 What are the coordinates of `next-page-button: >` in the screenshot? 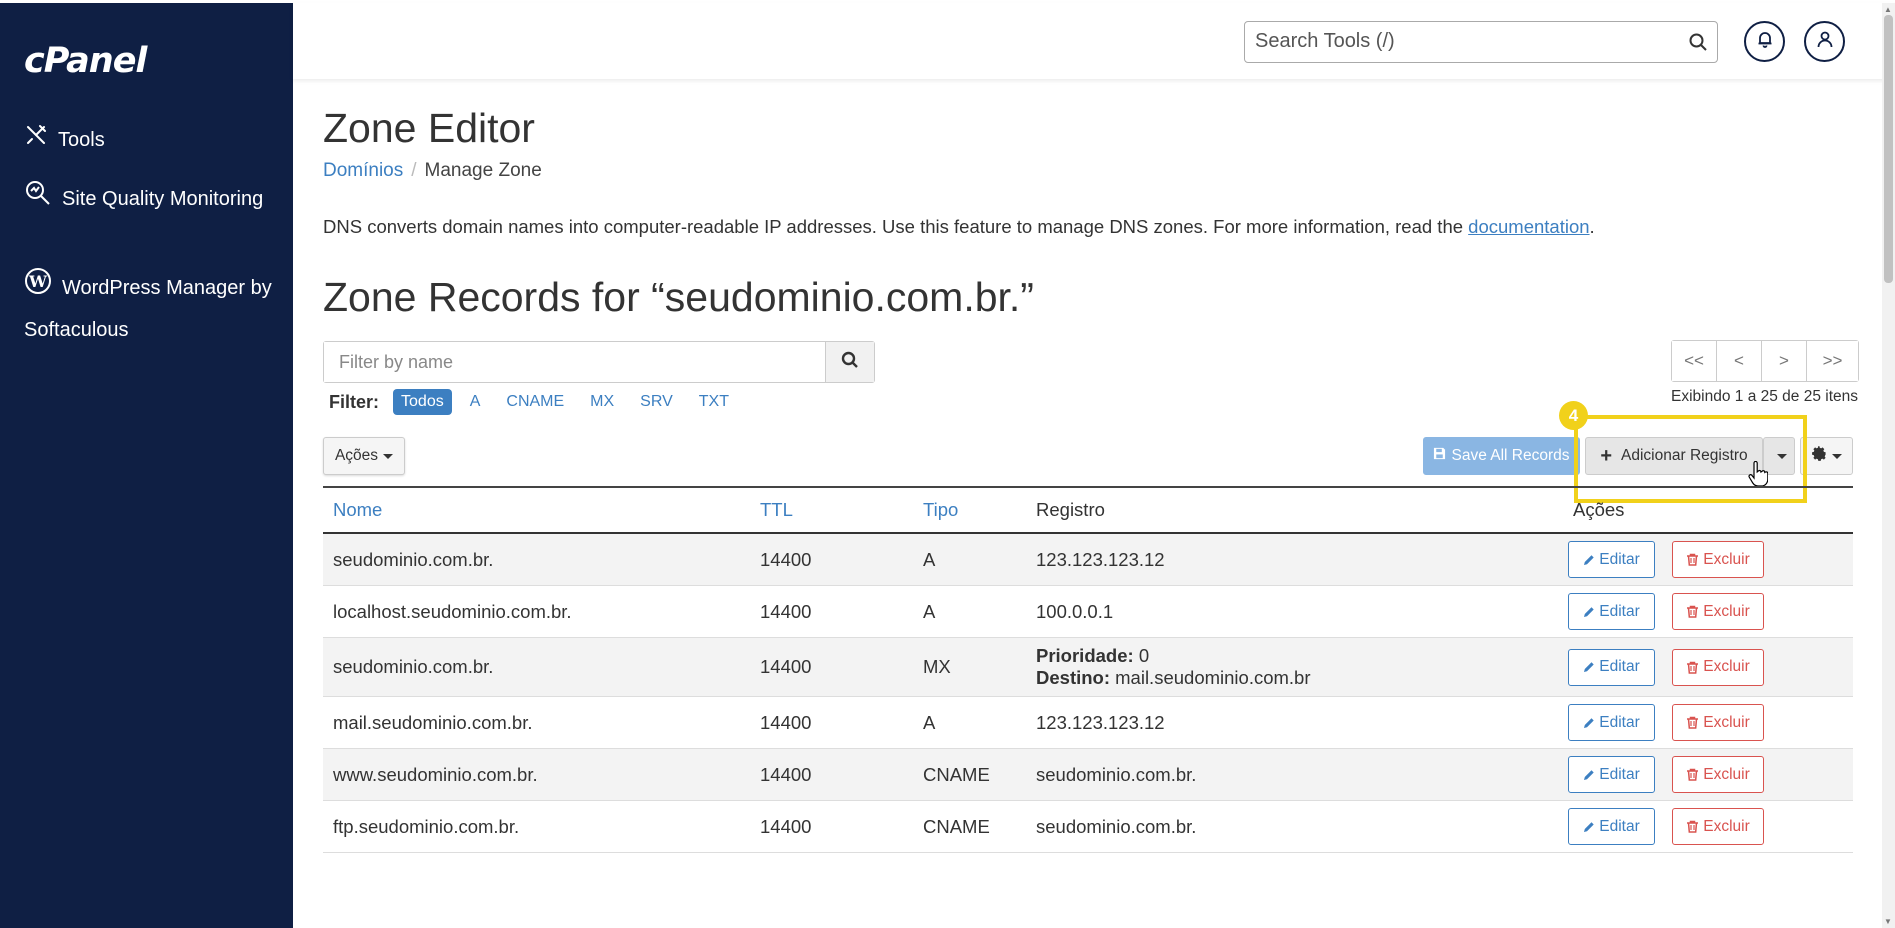 It's located at (1784, 361).